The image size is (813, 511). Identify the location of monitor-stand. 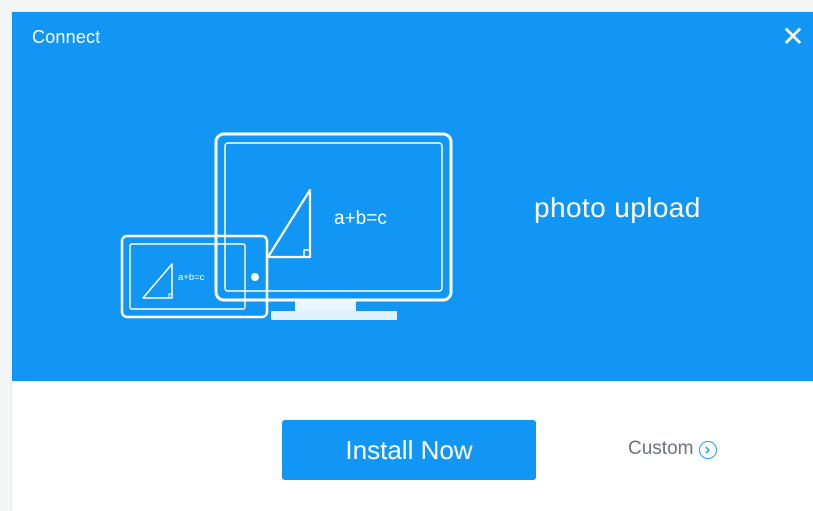
(325, 306).